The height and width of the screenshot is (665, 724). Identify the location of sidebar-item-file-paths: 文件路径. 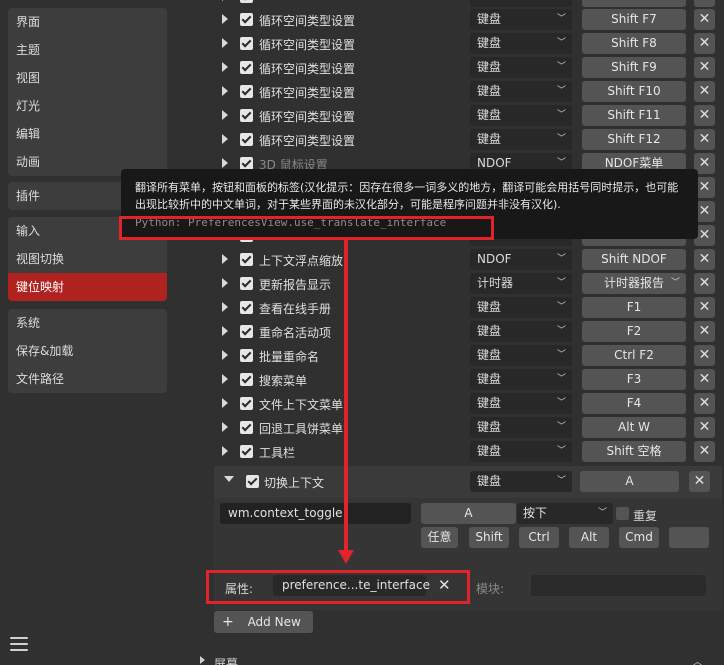
(87, 379).